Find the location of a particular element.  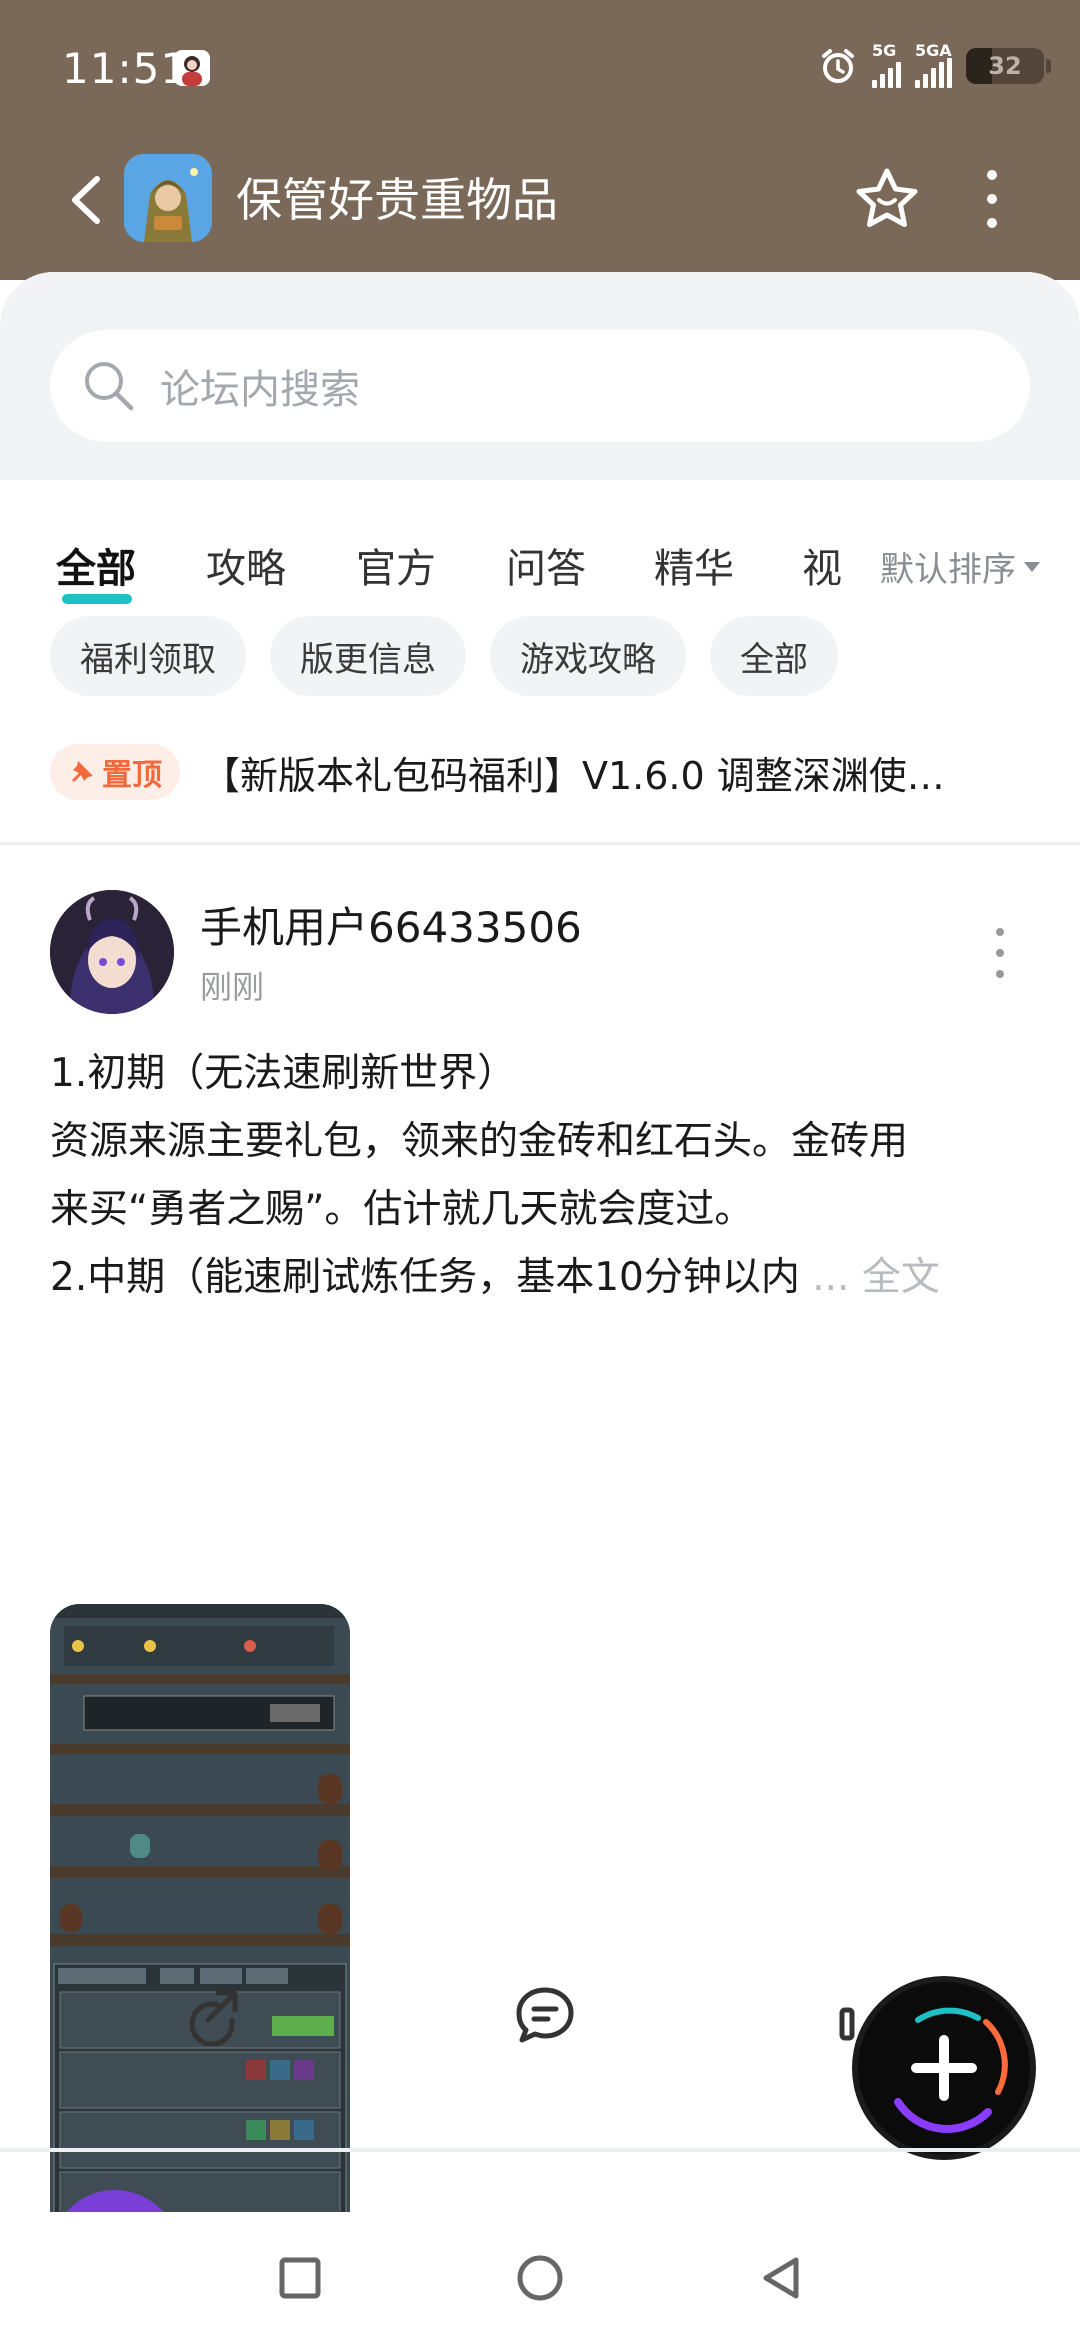

back-nav-button is located at coordinates (780, 2278).